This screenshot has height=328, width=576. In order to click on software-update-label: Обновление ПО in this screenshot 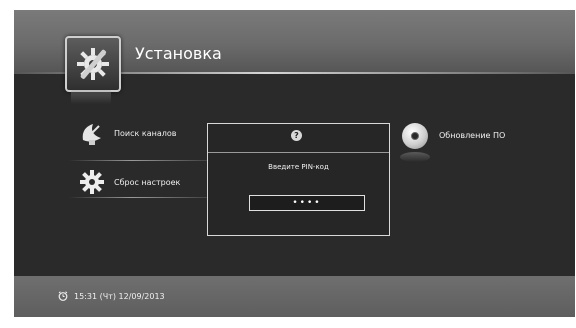, I will do `click(472, 135)`.